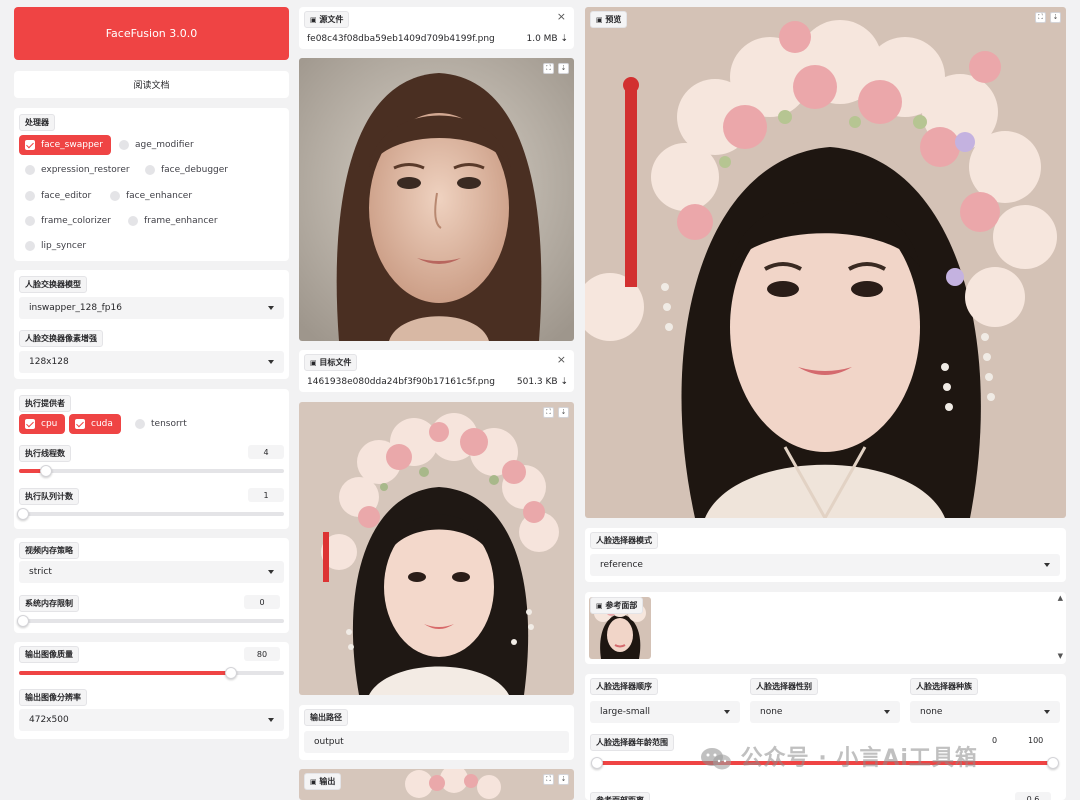 Image resolution: width=1080 pixels, height=800 pixels. I want to click on swapper-pixel-value: 128x128, so click(49, 362).